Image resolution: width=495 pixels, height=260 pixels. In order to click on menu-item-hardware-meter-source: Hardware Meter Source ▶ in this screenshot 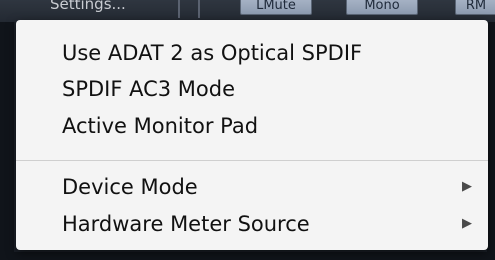, I will do `click(252, 224)`.